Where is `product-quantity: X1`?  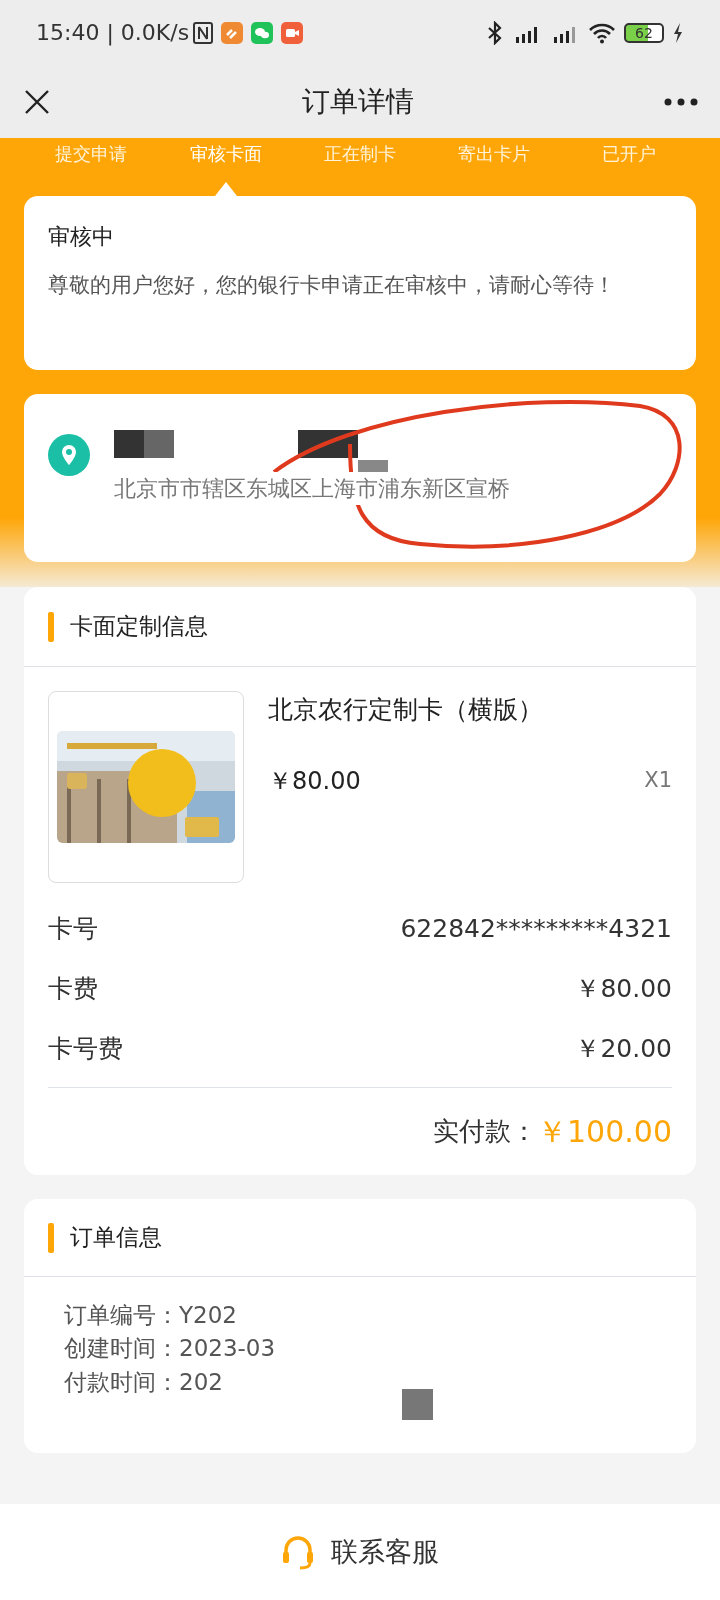
product-quantity: X1 is located at coordinates (658, 780).